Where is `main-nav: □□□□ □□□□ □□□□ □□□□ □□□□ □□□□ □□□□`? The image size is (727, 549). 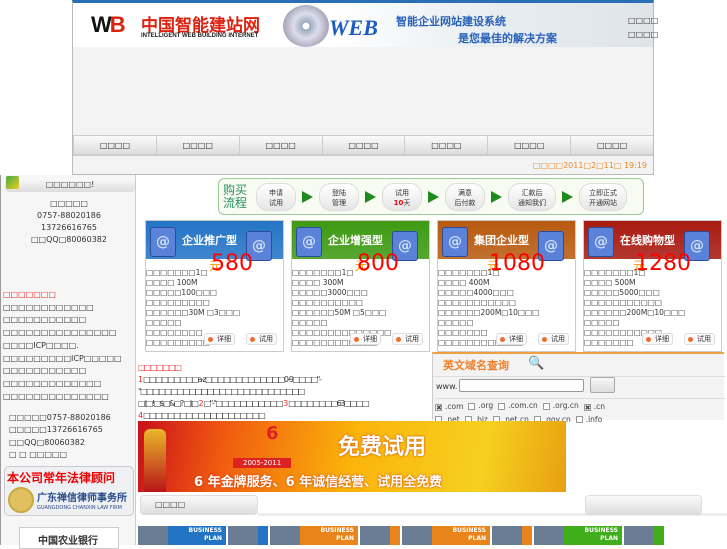 main-nav: □□□□ □□□□ □□□□ □□□□ □□□□ □□□□ □□□□ is located at coordinates (363, 145).